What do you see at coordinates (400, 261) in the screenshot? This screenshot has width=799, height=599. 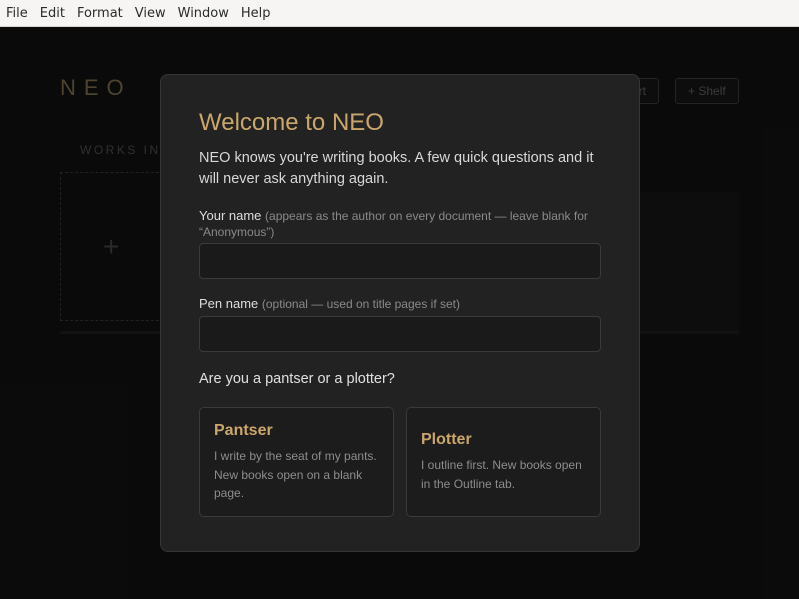 I see `name-input` at bounding box center [400, 261].